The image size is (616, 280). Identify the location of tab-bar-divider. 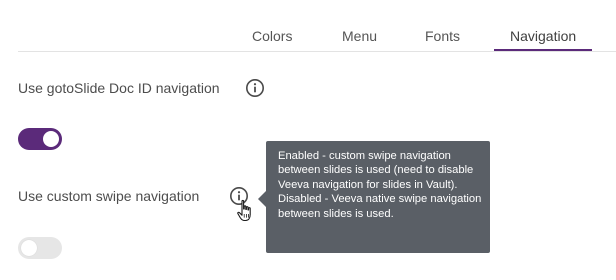
(317, 51).